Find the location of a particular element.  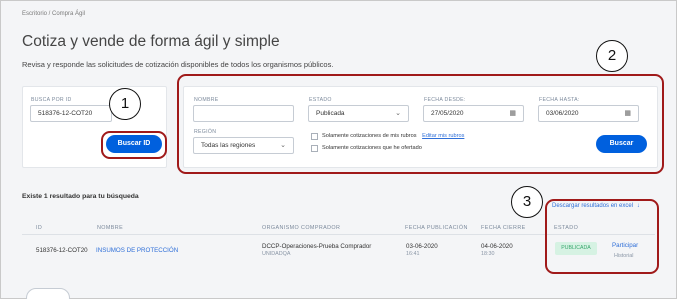

row-pub-date: 03-06-2020 is located at coordinates (422, 246).